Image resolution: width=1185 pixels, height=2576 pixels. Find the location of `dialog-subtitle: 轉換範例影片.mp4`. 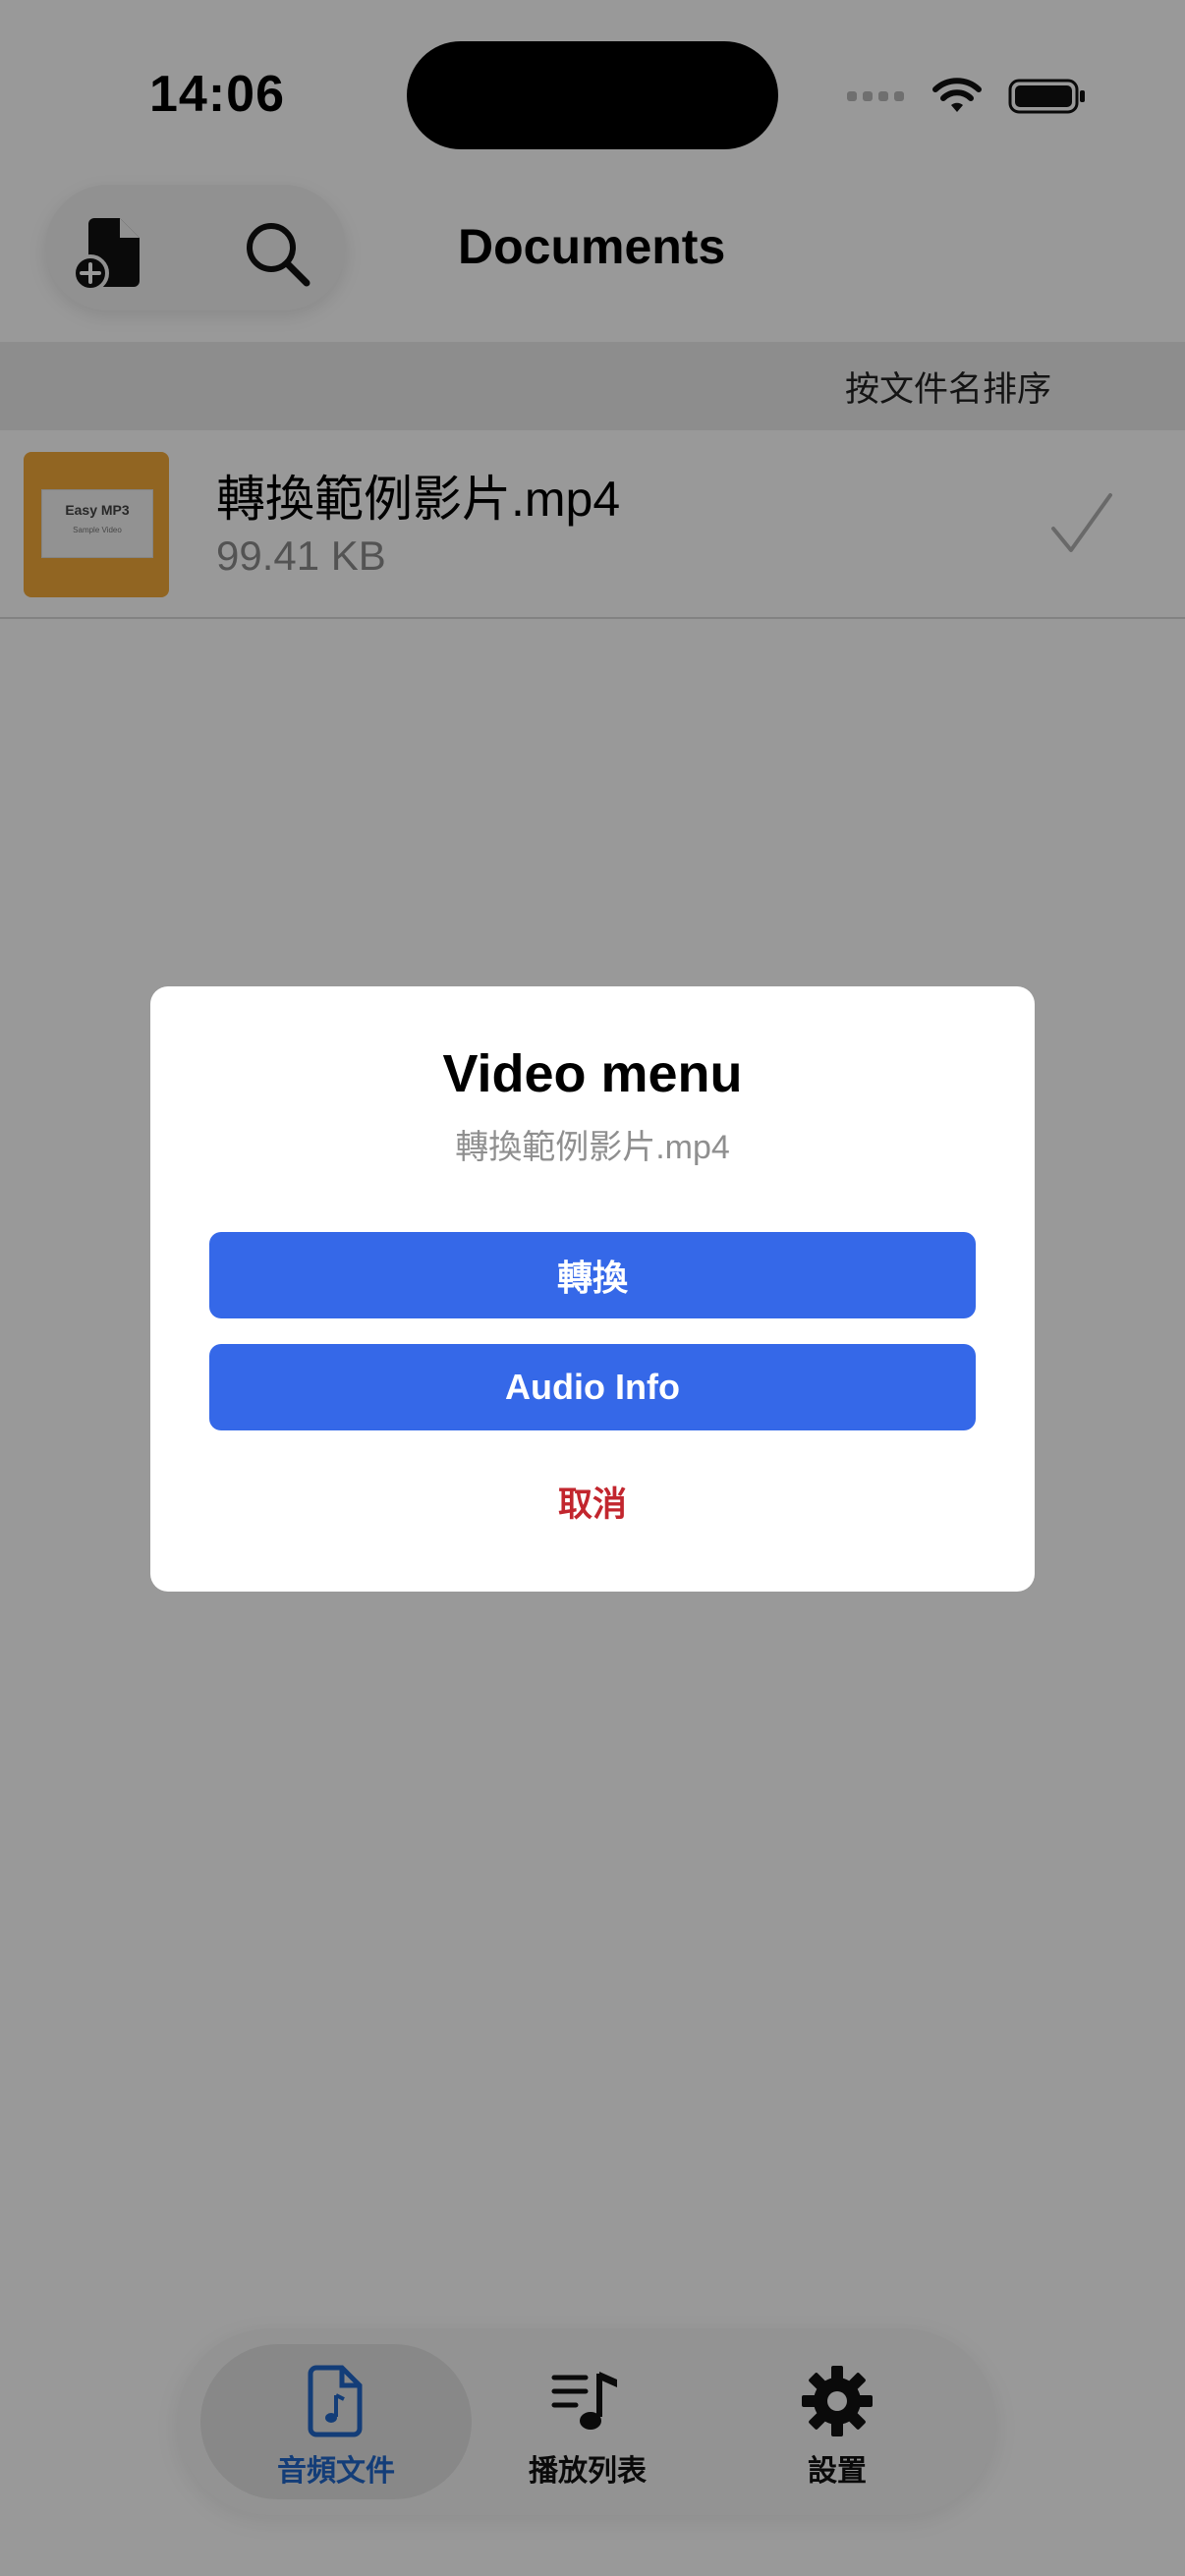

dialog-subtitle: 轉換範例影片.mp4 is located at coordinates (592, 1147).